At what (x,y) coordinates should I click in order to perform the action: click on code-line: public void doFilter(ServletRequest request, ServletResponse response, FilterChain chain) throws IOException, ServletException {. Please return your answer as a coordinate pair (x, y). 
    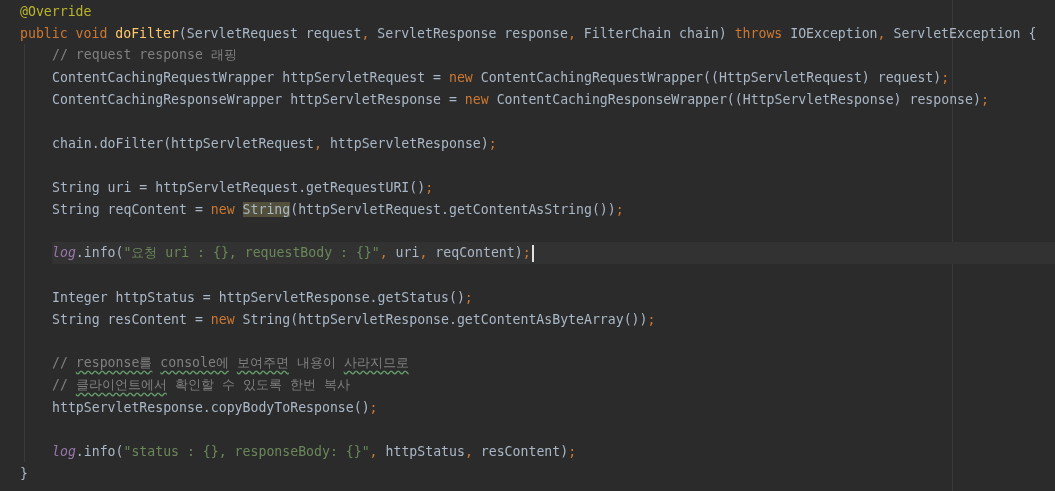
    Looking at the image, I should click on (528, 33).